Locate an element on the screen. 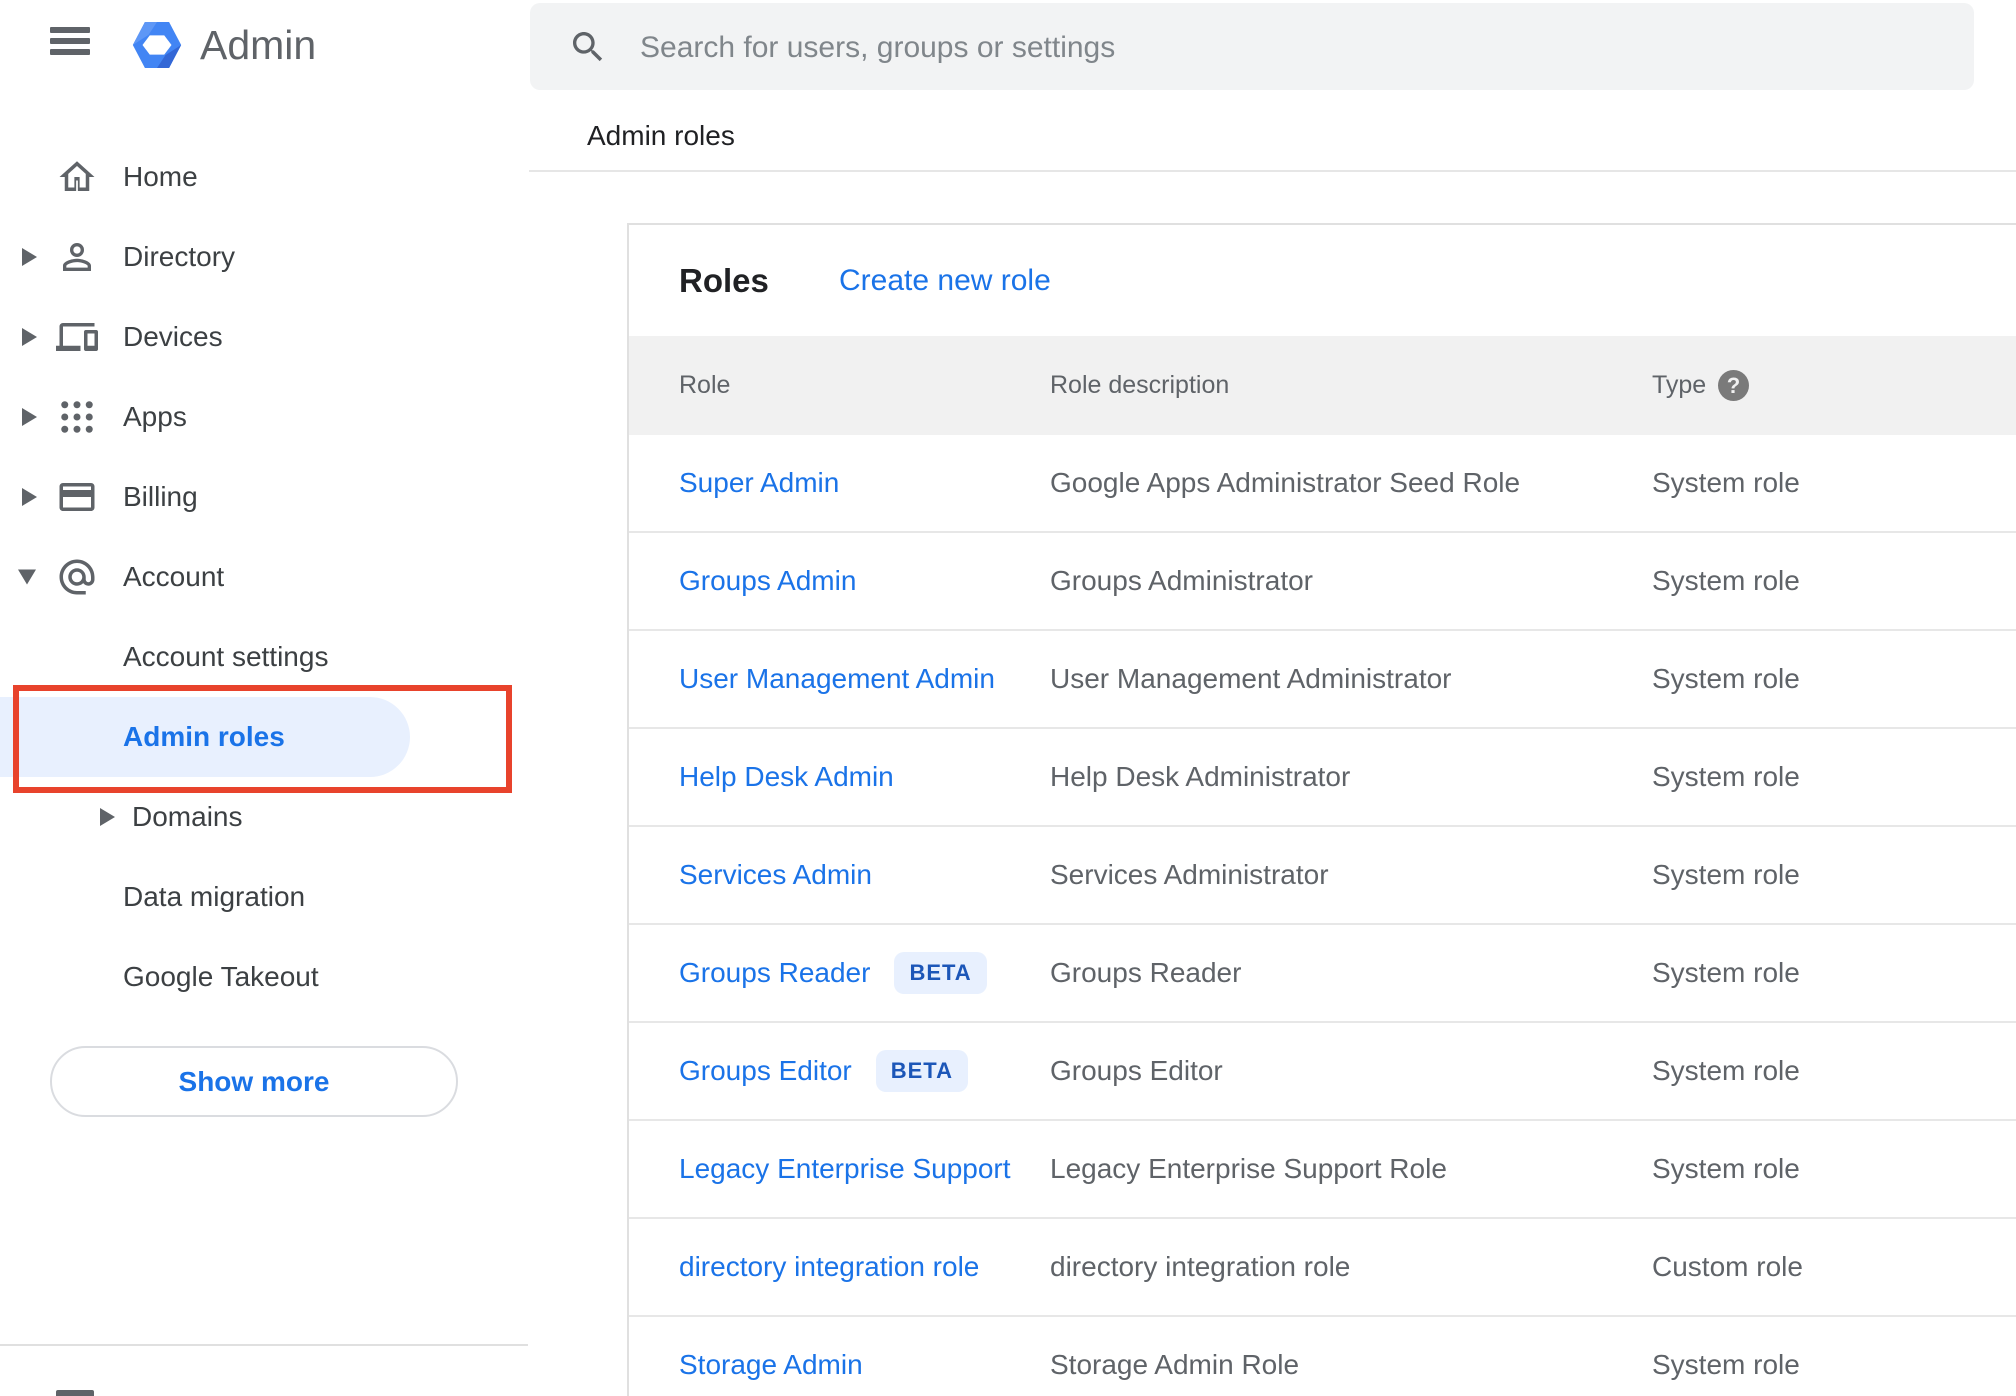 The width and height of the screenshot is (2016, 1396). table-header-row: Role Role description Type ? is located at coordinates (1322, 385).